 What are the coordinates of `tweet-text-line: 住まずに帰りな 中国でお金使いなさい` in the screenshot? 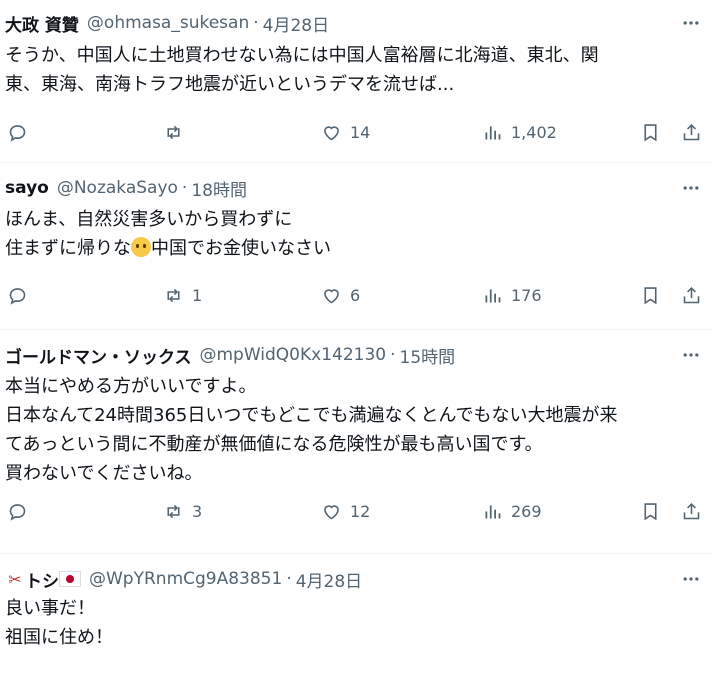 It's located at (353, 248).